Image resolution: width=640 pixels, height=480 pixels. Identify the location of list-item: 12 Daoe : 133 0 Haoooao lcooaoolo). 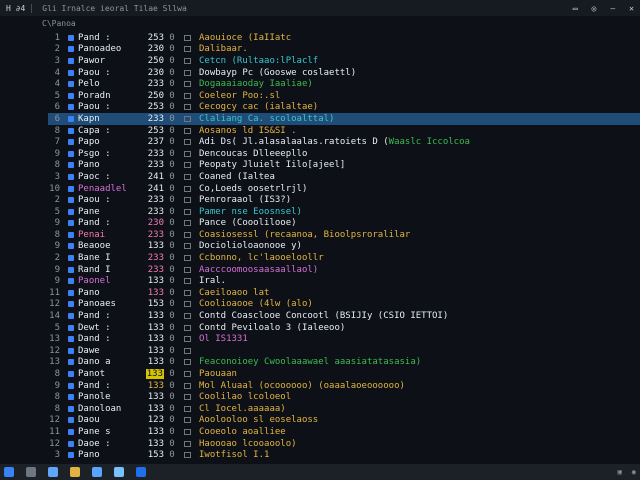
(340, 444).